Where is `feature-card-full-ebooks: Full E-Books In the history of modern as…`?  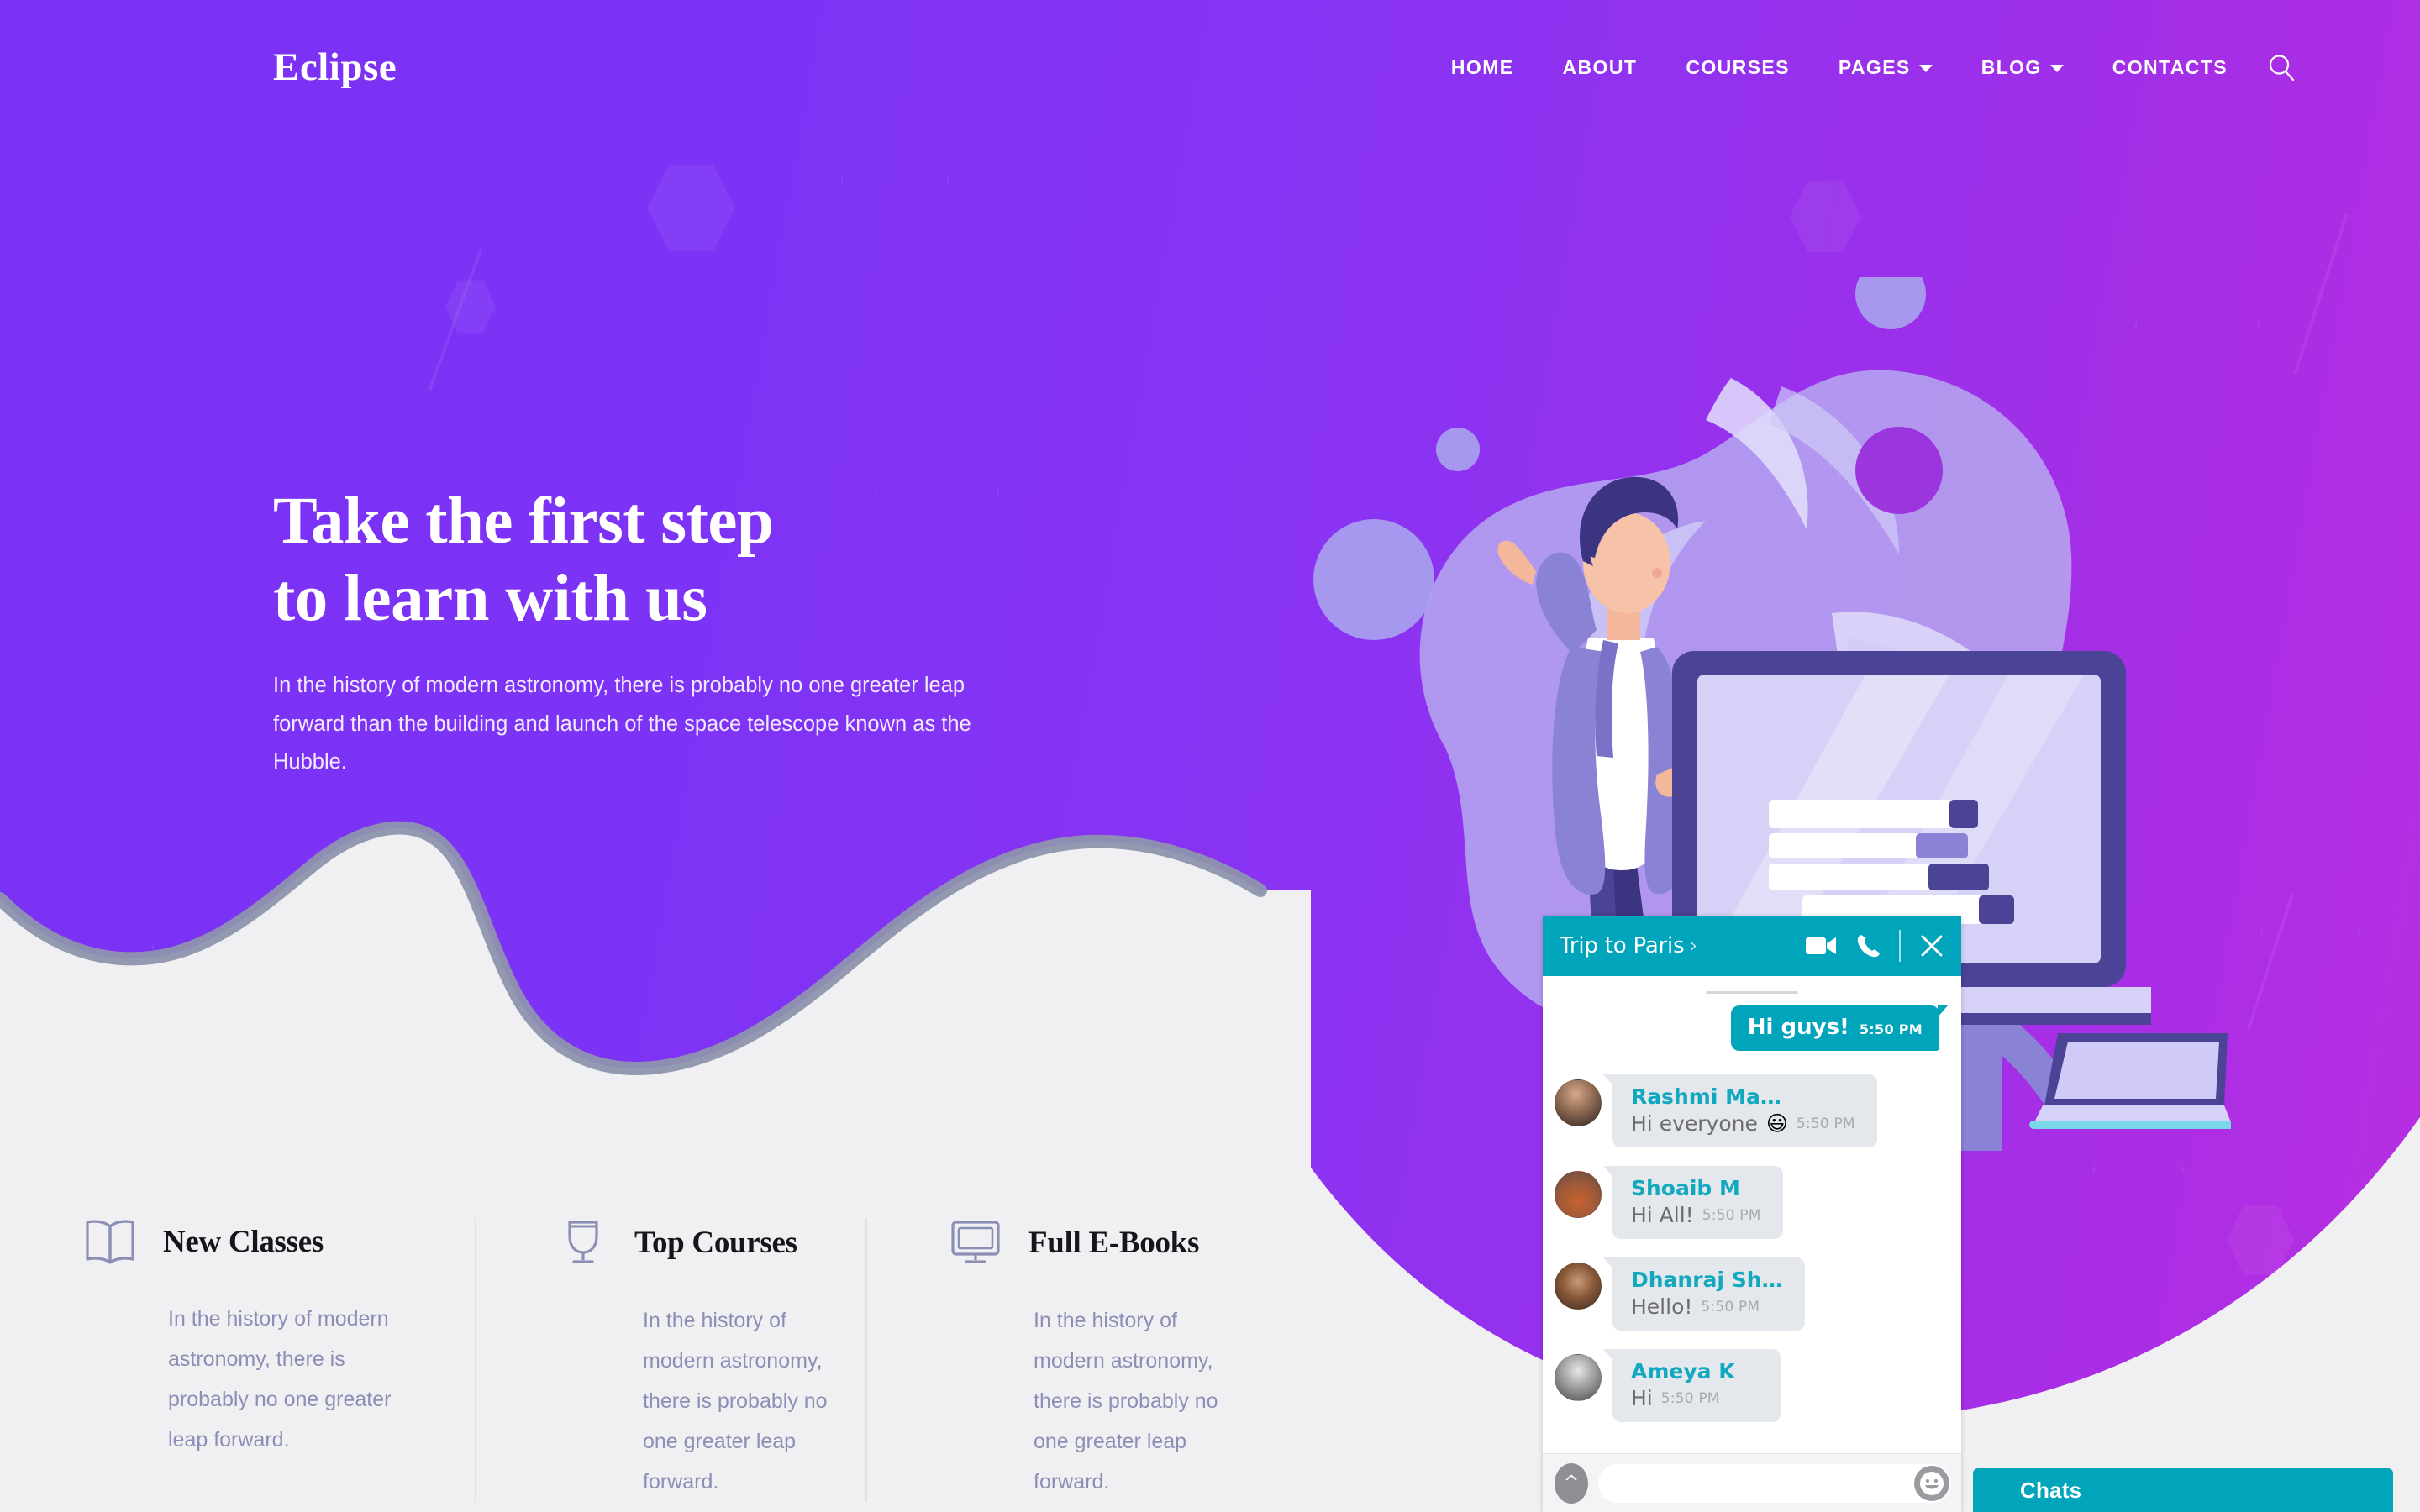 feature-card-full-ebooks: Full E-Books In the history of modern as… is located at coordinates (1060, 1360).